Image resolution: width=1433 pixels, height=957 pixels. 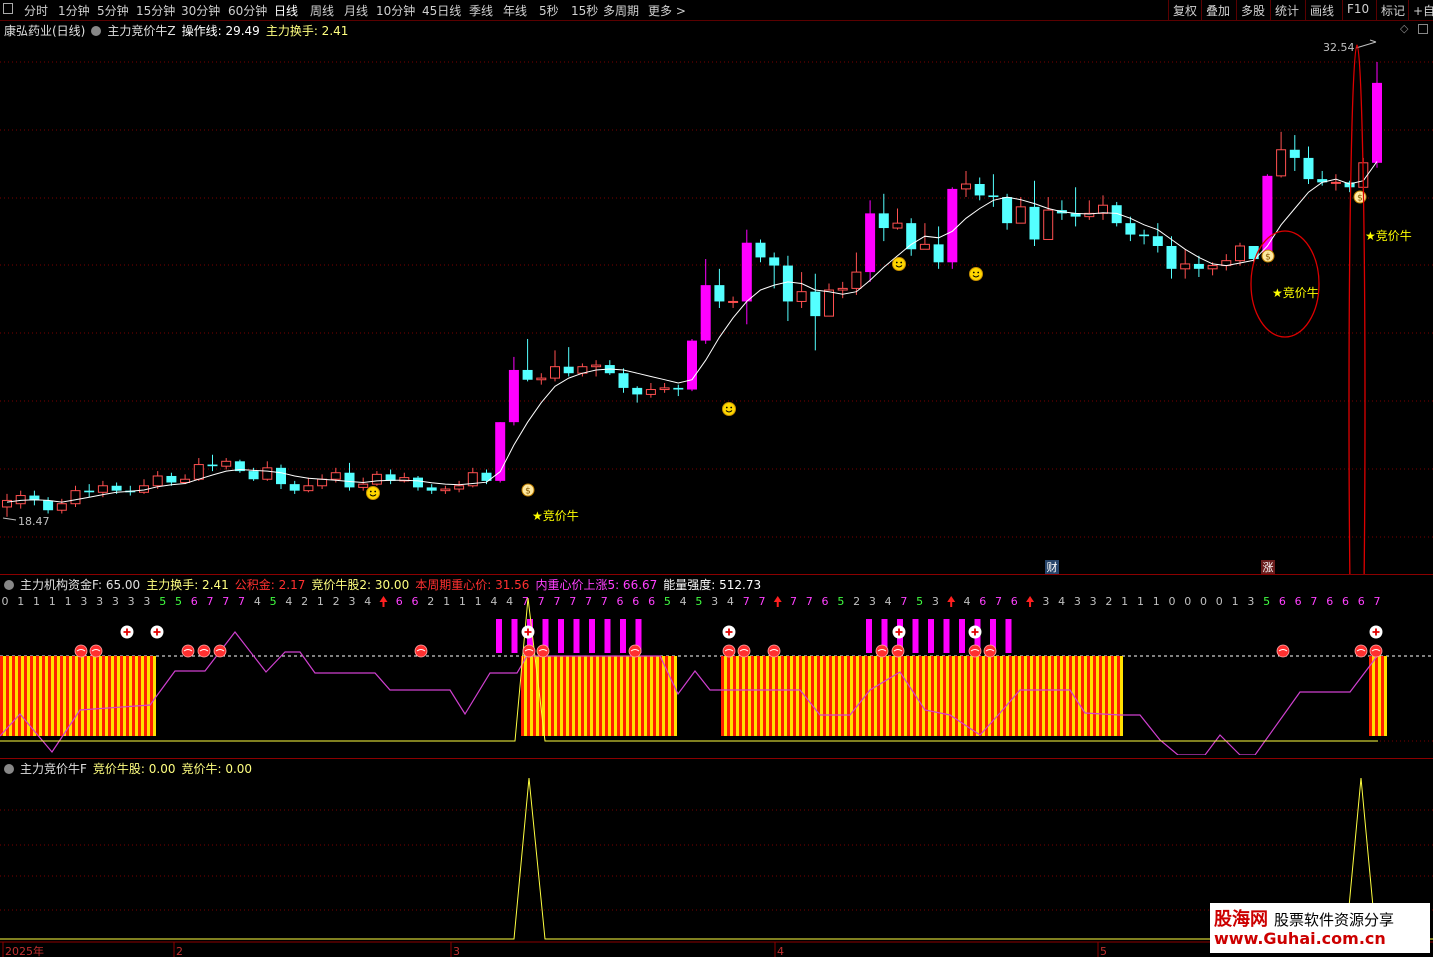 I want to click on period-tab: 月线, so click(x=356, y=10).